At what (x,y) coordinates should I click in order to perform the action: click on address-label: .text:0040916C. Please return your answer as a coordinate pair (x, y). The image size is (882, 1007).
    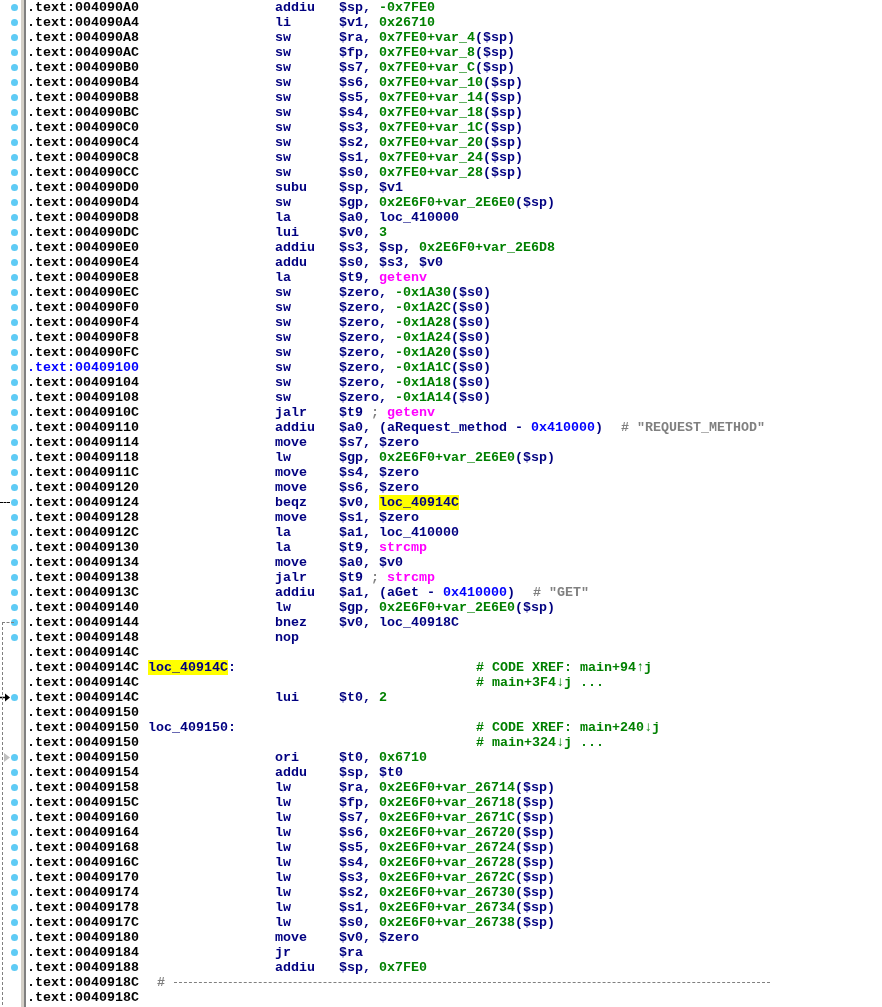
    Looking at the image, I should click on (83, 862).